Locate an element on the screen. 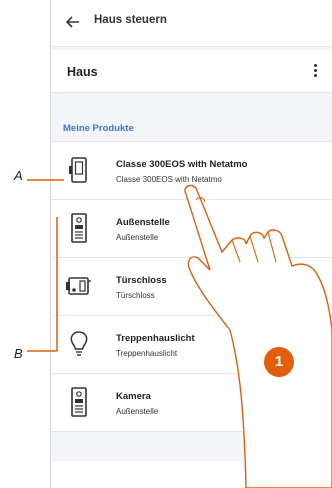 This screenshot has width=332, height=488. video-indoor-unit-icon is located at coordinates (78, 170).